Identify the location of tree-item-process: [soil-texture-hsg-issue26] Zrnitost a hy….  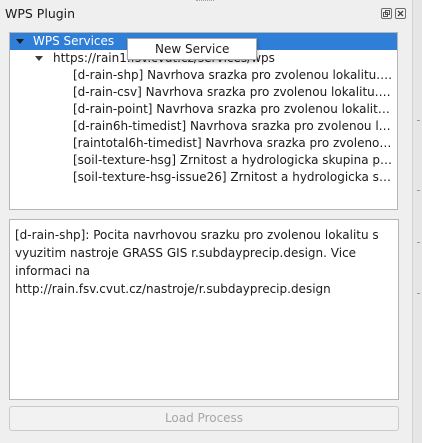
(203, 177).